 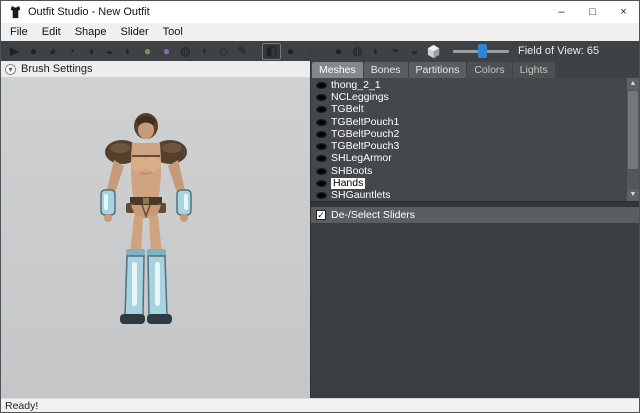 What do you see at coordinates (146, 218) in the screenshot?
I see `character-model` at bounding box center [146, 218].